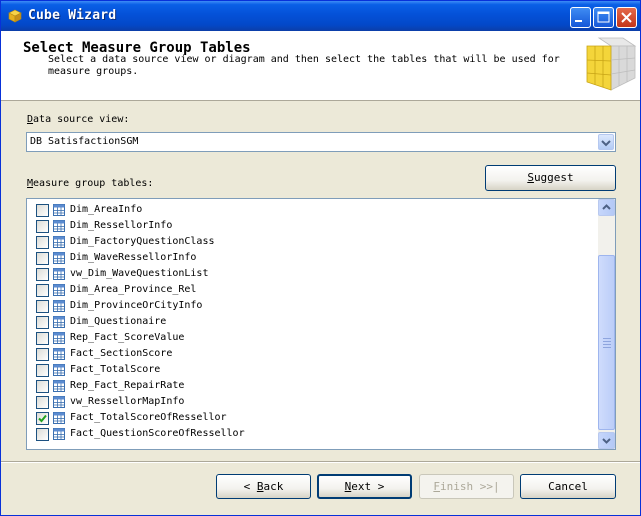 The height and width of the screenshot is (516, 641). I want to click on table-row: Dim_RessellorInfo, so click(312, 226).